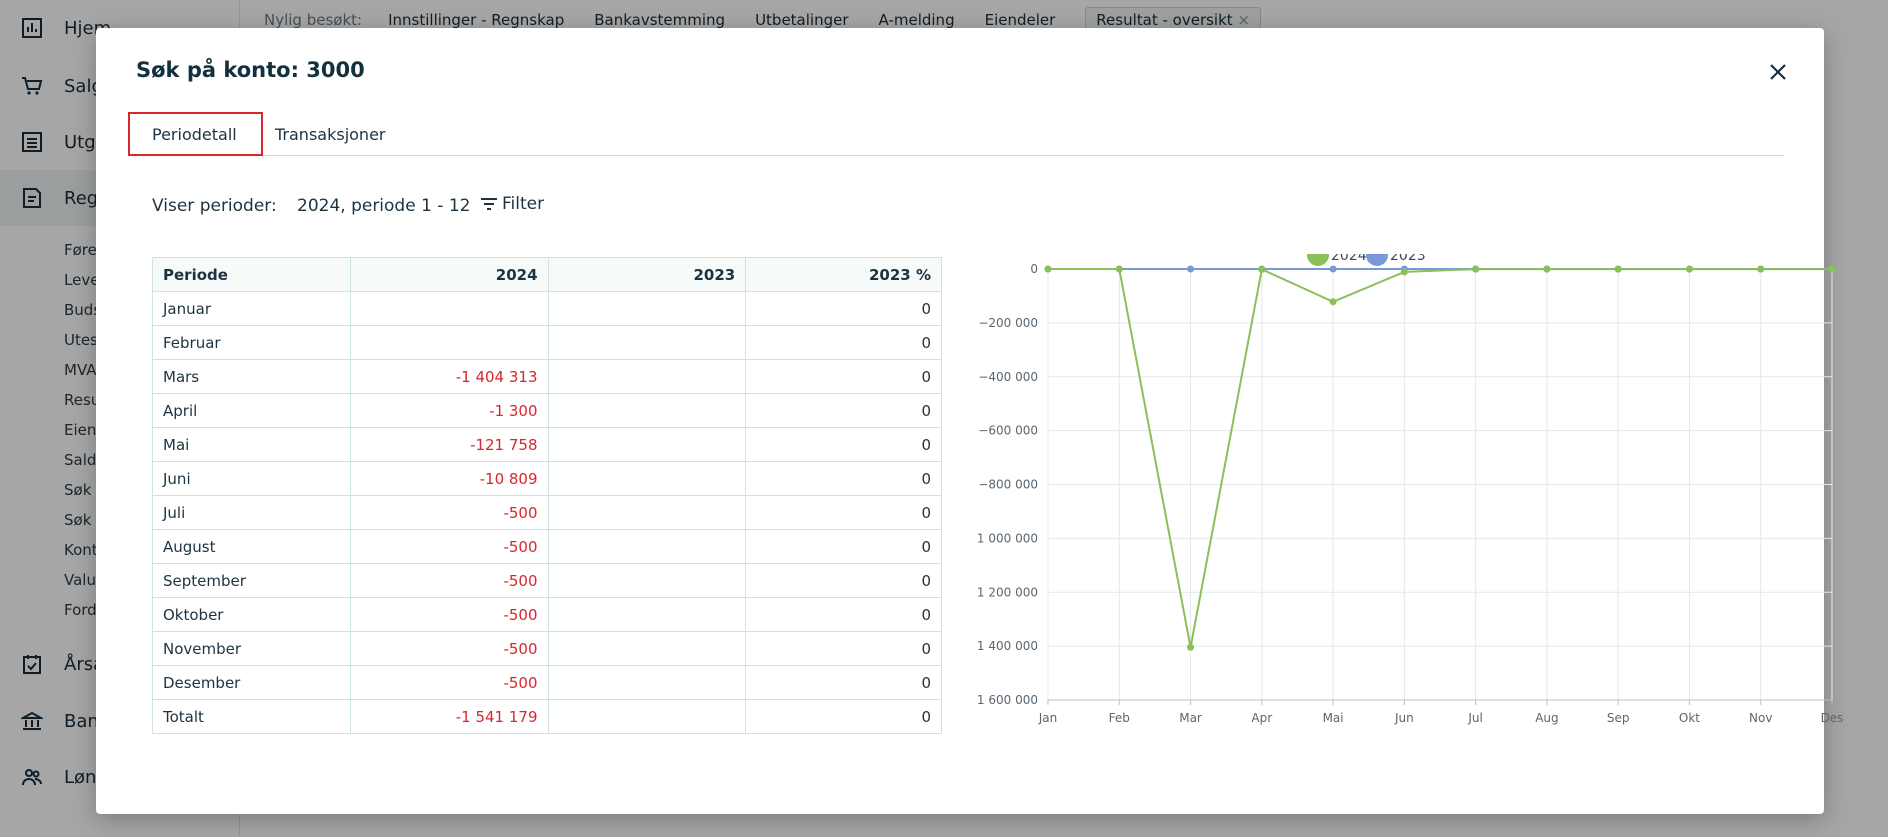 This screenshot has width=1888, height=837. What do you see at coordinates (449, 376) in the screenshot?
I see `table-cell: -1 404 313` at bounding box center [449, 376].